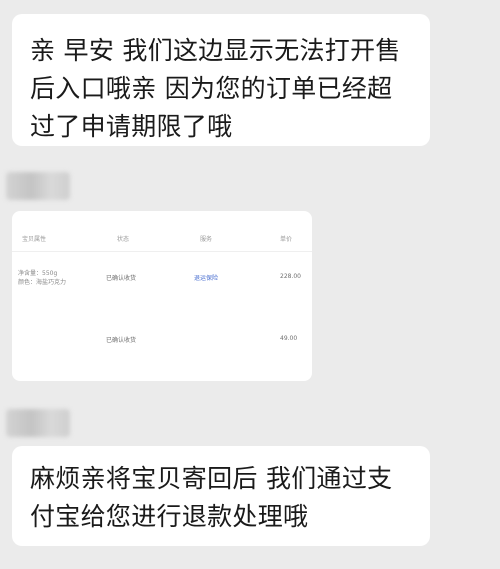 The height and width of the screenshot is (569, 500). What do you see at coordinates (169, 516) in the screenshot?
I see `message-line: 付宝给您进行退款处理哦` at bounding box center [169, 516].